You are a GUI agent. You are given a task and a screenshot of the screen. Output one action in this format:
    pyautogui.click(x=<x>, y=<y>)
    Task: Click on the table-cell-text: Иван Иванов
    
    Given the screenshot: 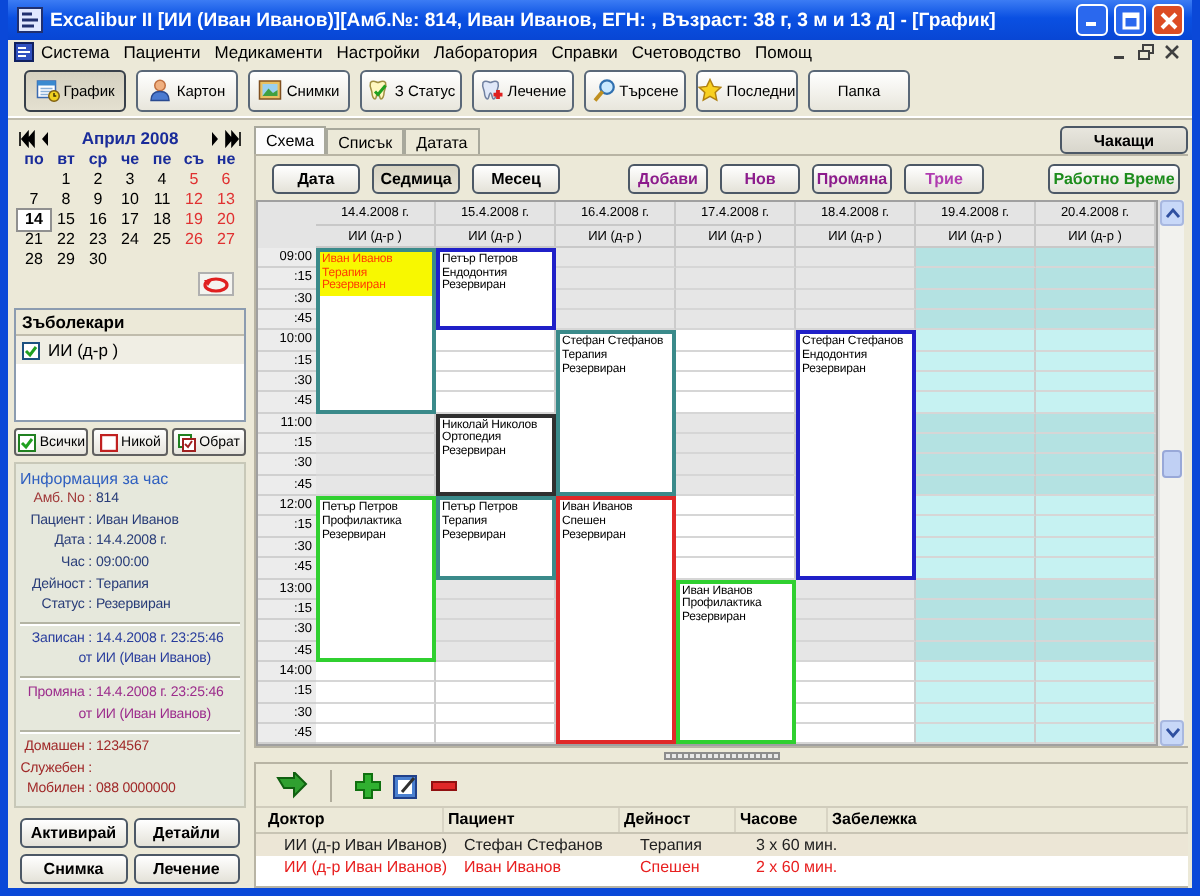 What is the action you would take?
    pyautogui.click(x=512, y=867)
    